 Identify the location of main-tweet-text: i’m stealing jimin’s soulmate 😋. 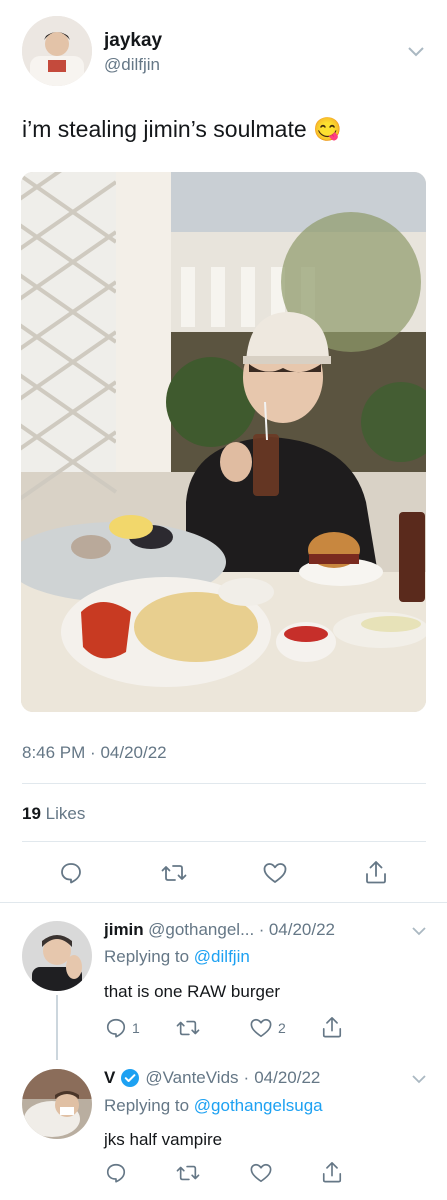
(182, 129).